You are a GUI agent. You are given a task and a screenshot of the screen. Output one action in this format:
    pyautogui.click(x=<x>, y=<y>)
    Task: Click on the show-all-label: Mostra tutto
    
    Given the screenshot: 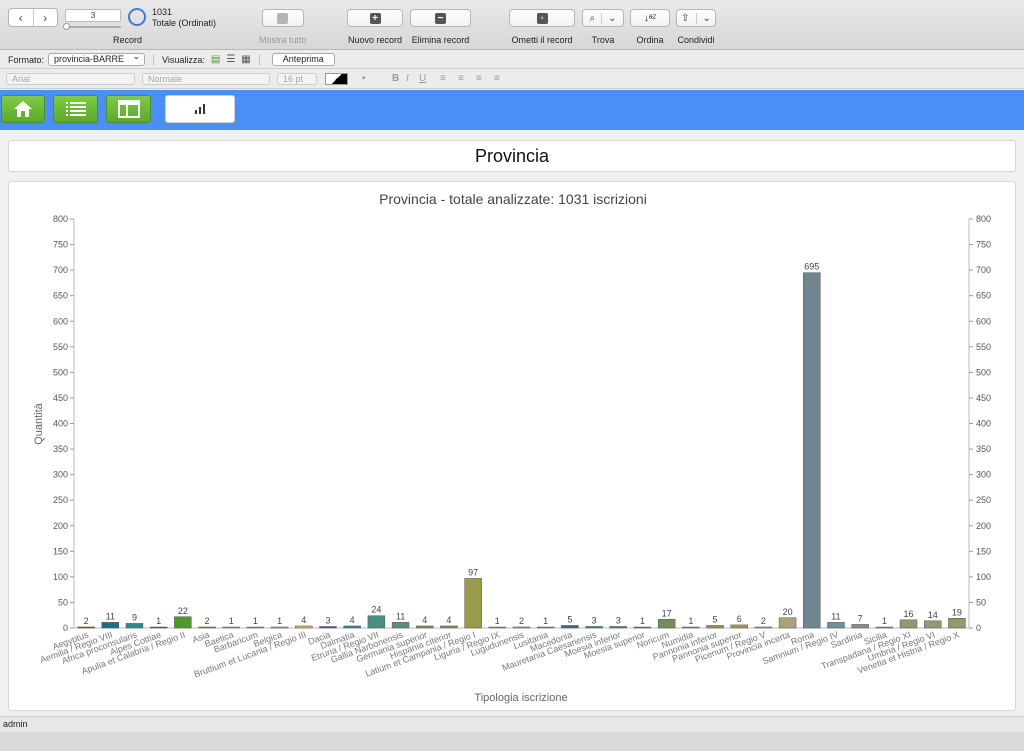 What is the action you would take?
    pyautogui.click(x=283, y=40)
    